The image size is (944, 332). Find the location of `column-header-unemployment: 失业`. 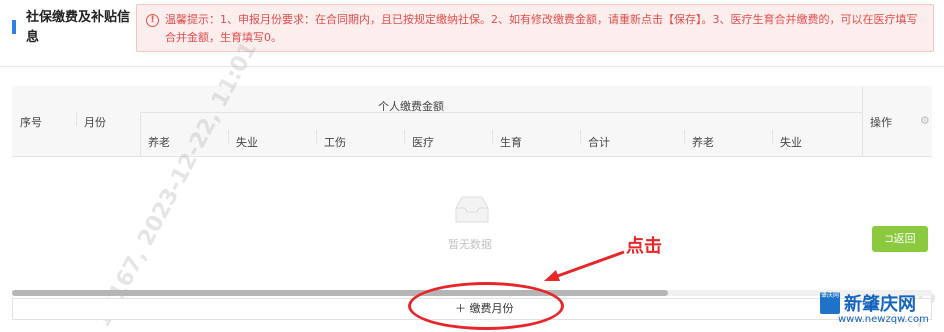

column-header-unemployment: 失业 is located at coordinates (247, 142).